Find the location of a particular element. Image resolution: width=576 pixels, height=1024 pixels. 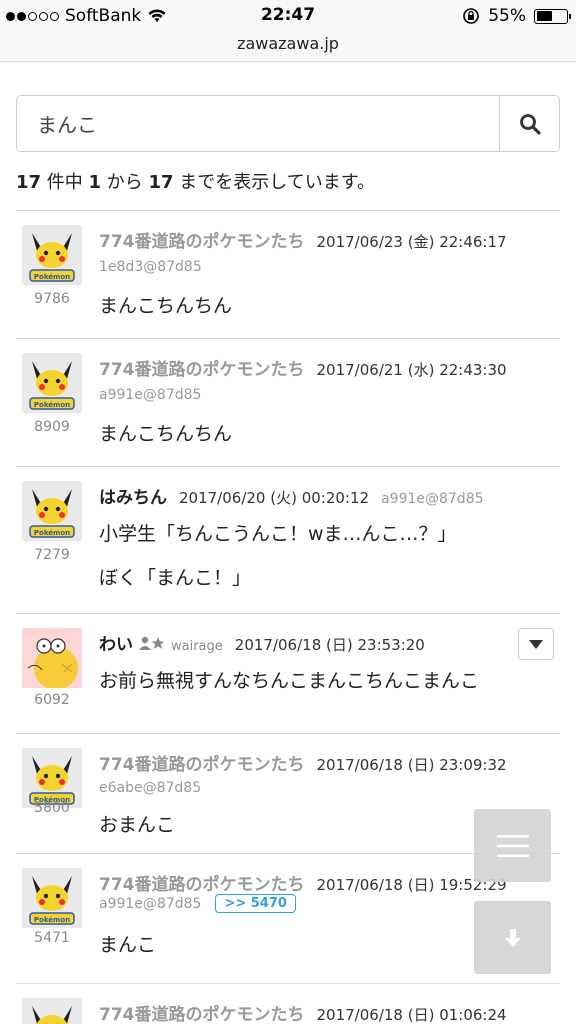

post-body: お前ら無視すんなちんこまんこちんこまんこ is located at coordinates (289, 681).